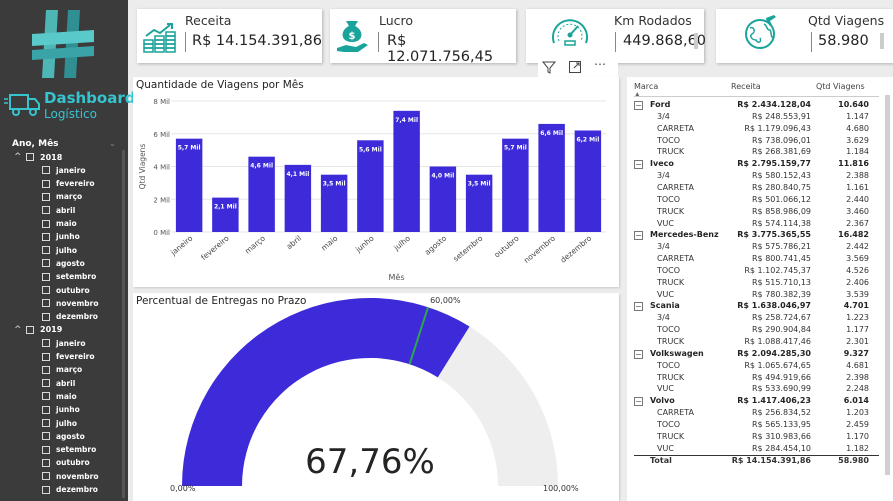 Image resolution: width=893 pixels, height=501 pixels. I want to click on matrix-sub-row: TRUCK R$ 310.983,66 1.170, so click(760, 438).